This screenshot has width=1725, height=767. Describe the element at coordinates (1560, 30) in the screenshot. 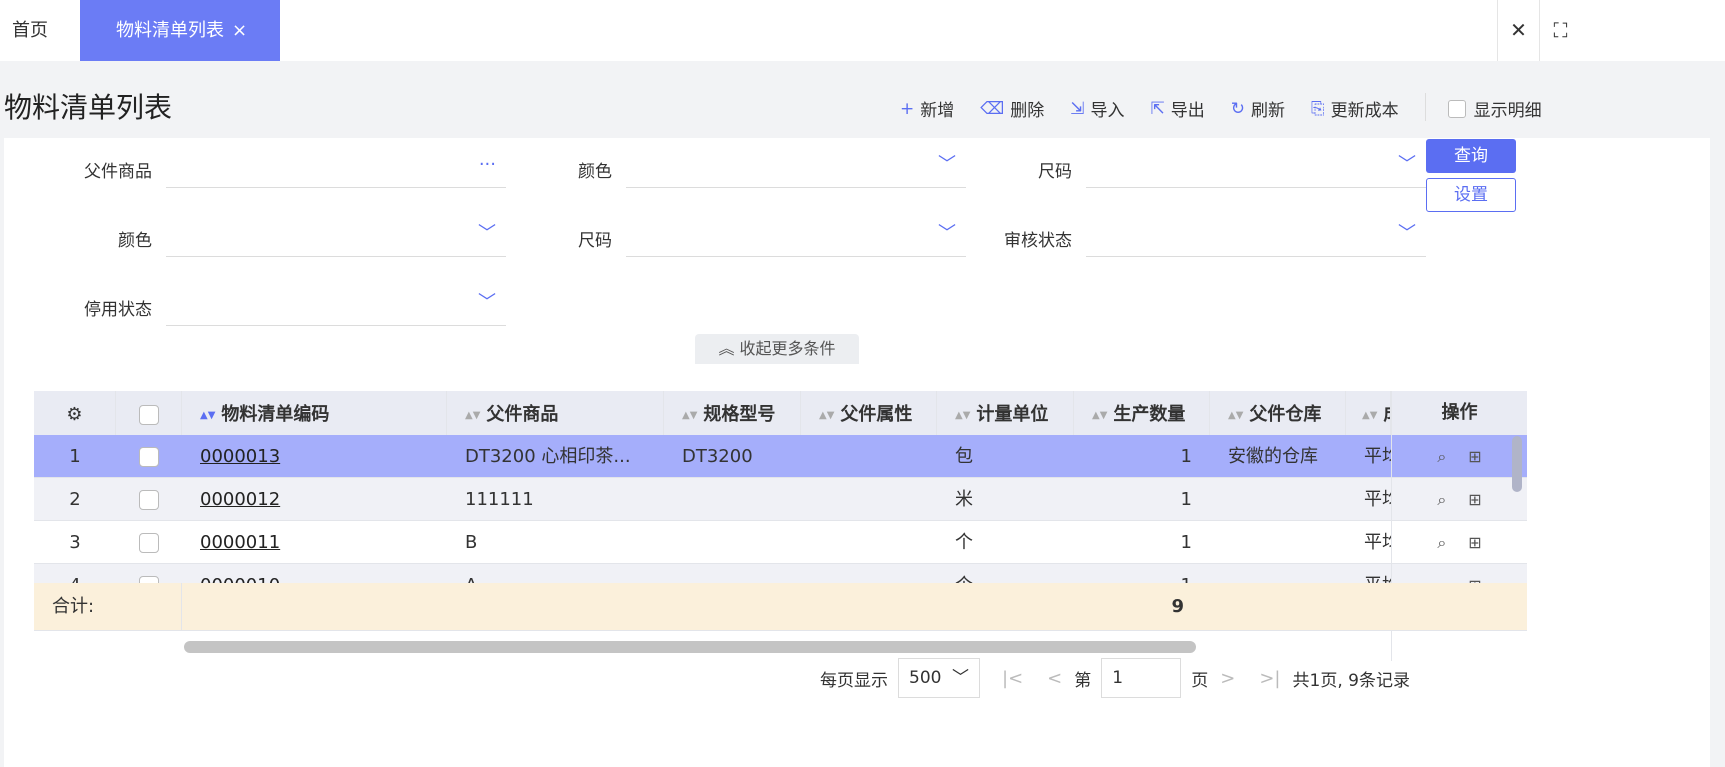

I see `fullscreen-icon: ⛶` at that location.